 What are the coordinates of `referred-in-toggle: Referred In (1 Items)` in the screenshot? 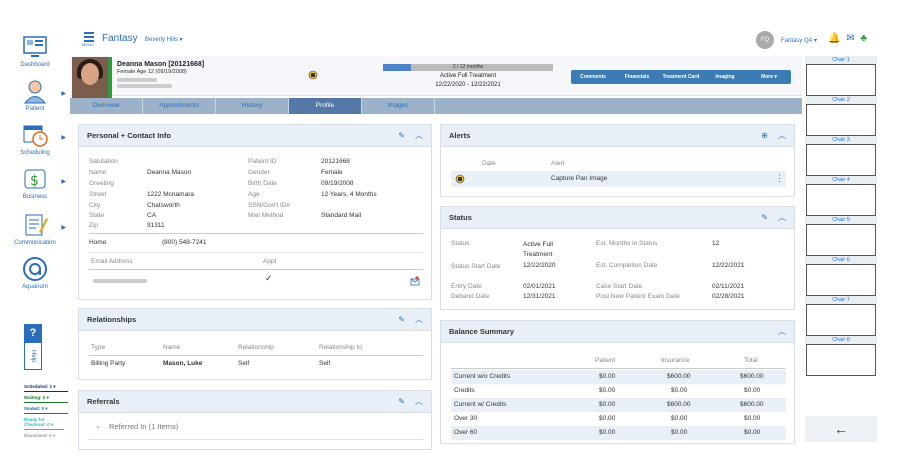 It's located at (143, 426).